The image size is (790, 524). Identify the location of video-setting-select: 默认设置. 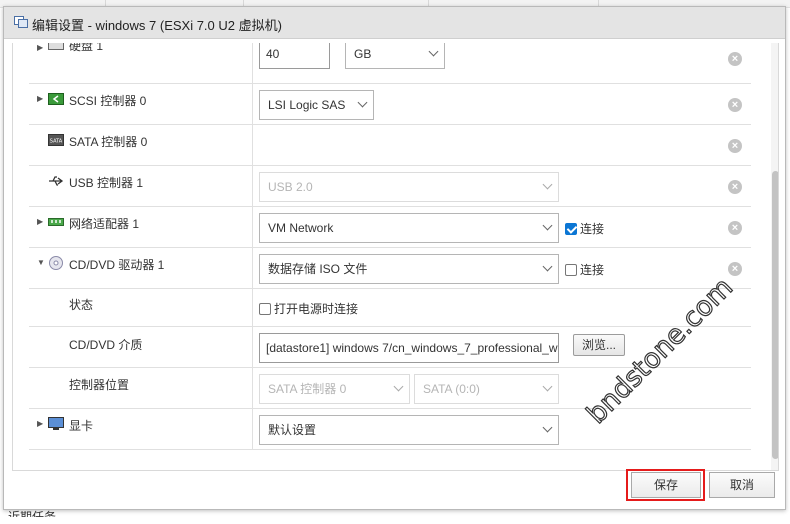
(409, 430).